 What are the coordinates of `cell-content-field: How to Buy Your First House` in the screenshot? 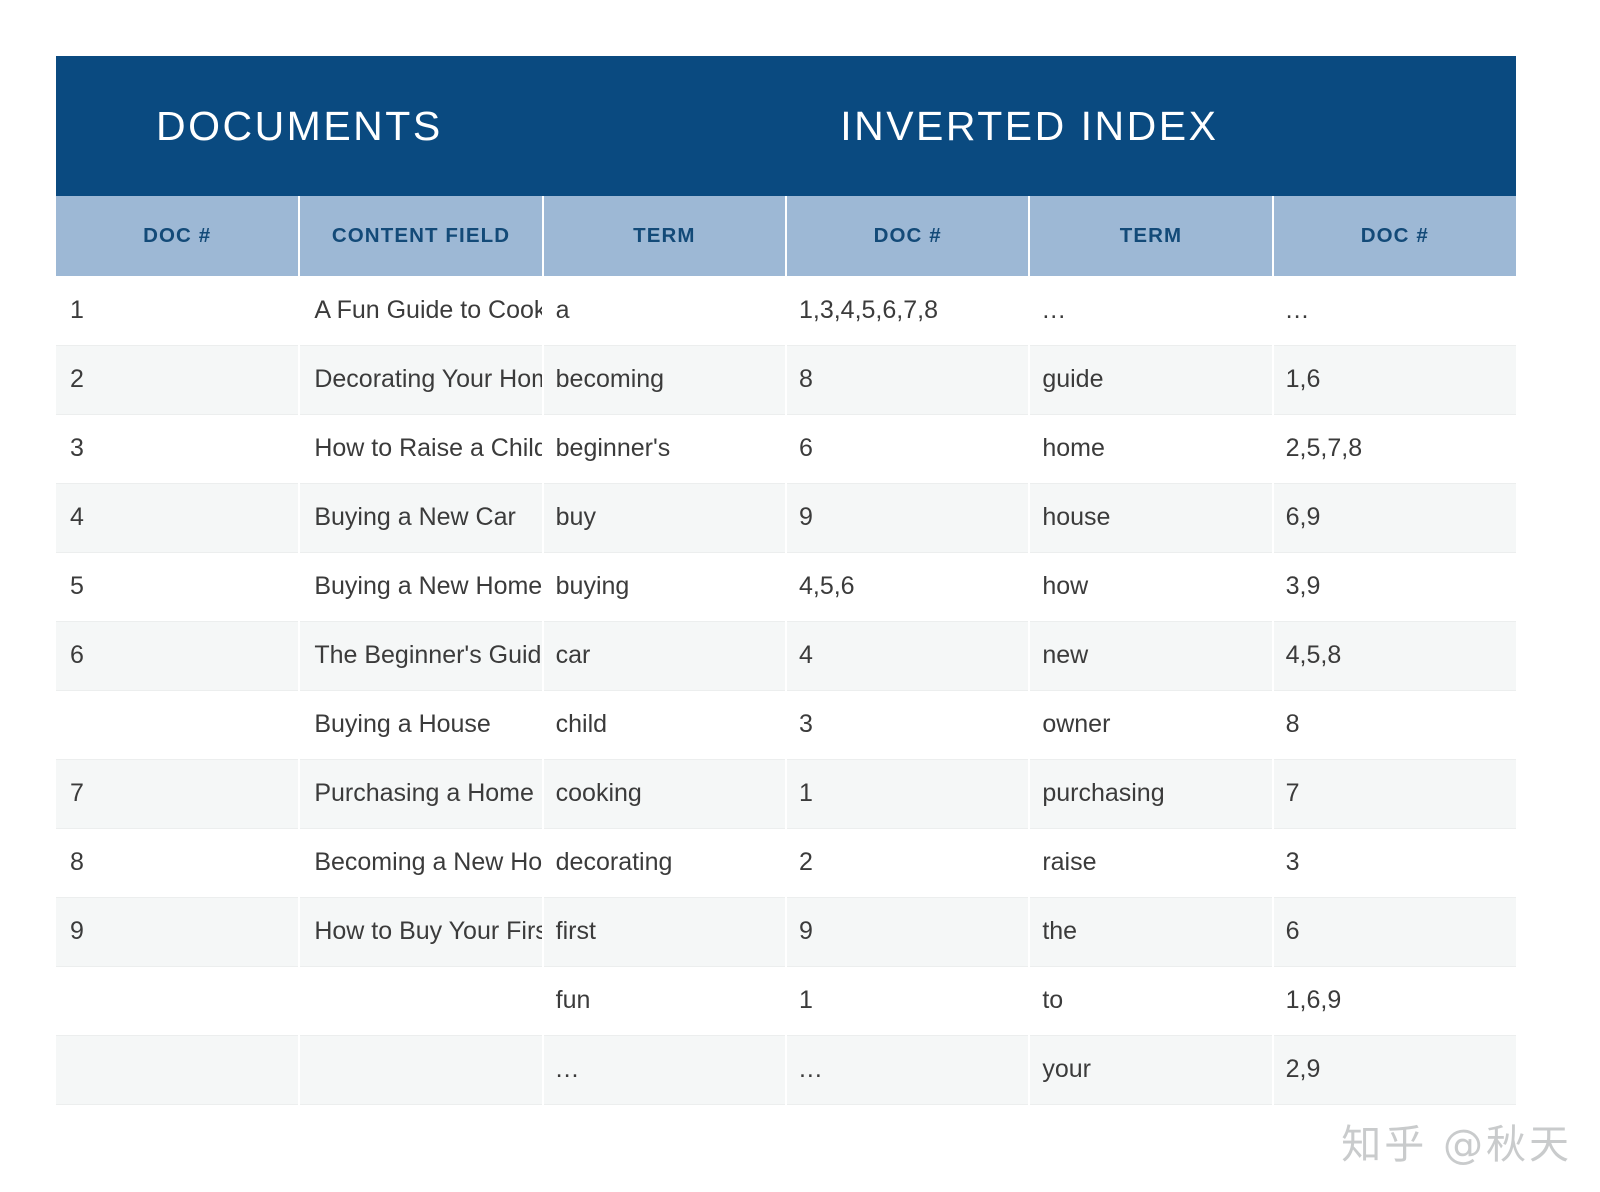 It's located at (421, 932).